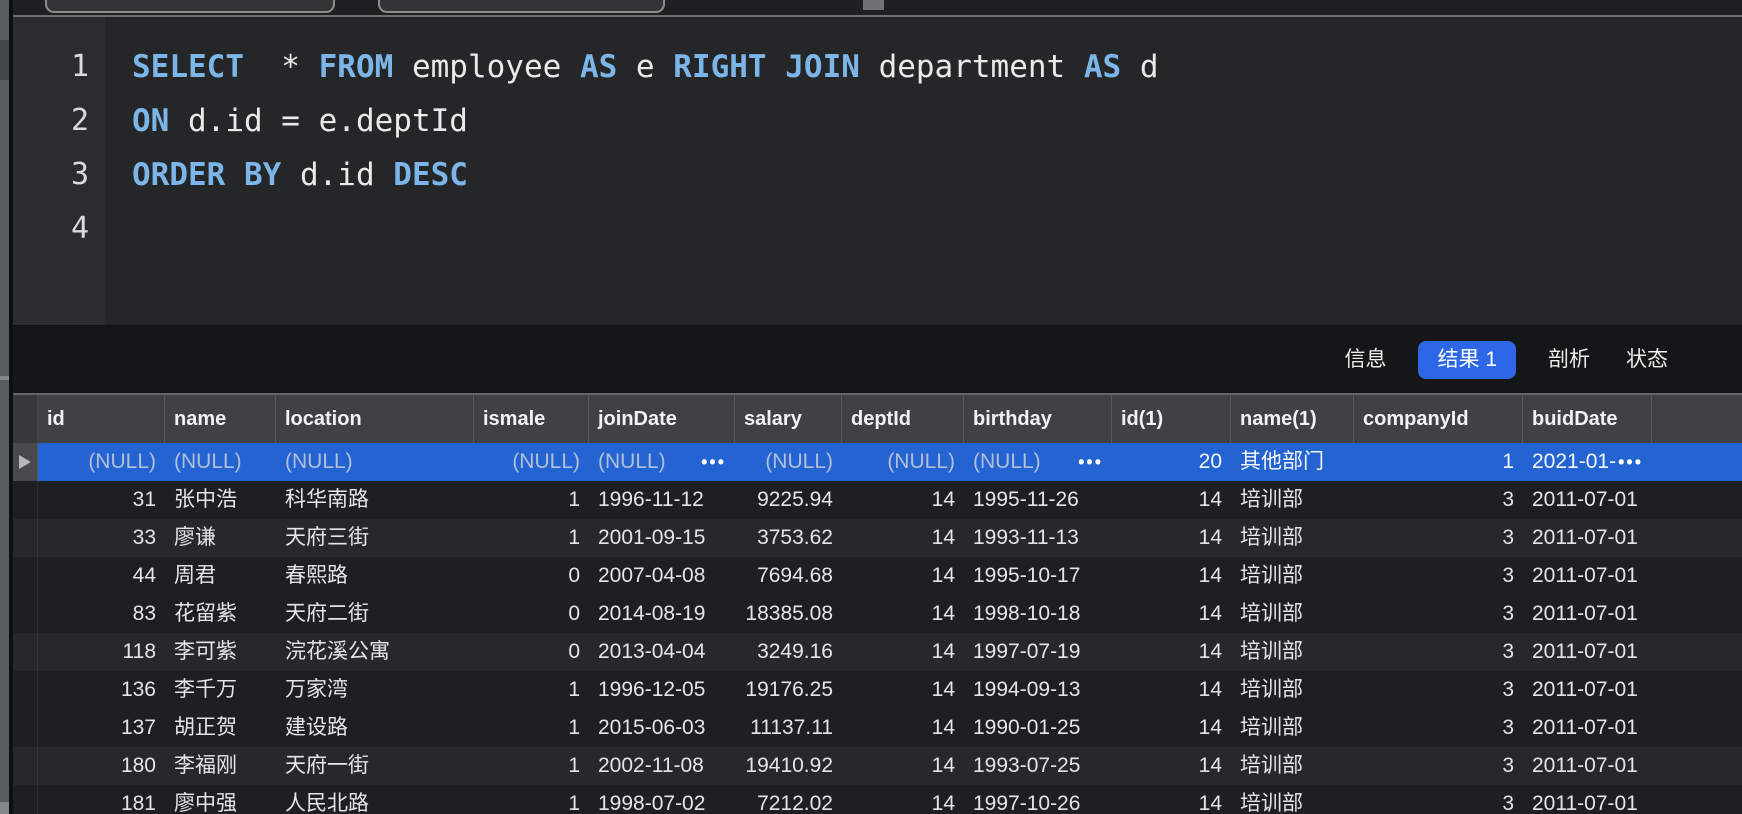 This screenshot has width=1742, height=814. Describe the element at coordinates (1569, 360) in the screenshot. I see `result-tab-profile: 剖析` at that location.